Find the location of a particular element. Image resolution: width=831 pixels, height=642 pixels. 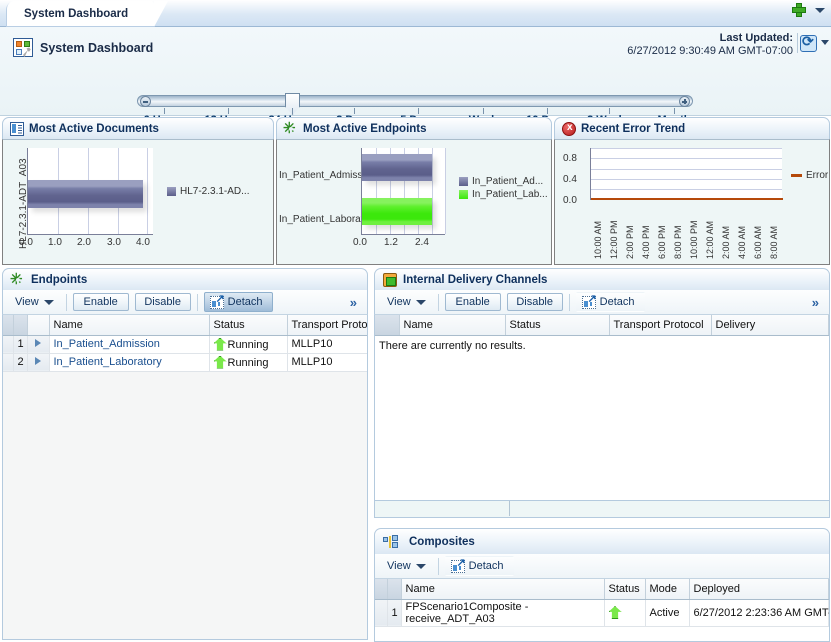

chart-ytick-label: 0.8 is located at coordinates (570, 158).